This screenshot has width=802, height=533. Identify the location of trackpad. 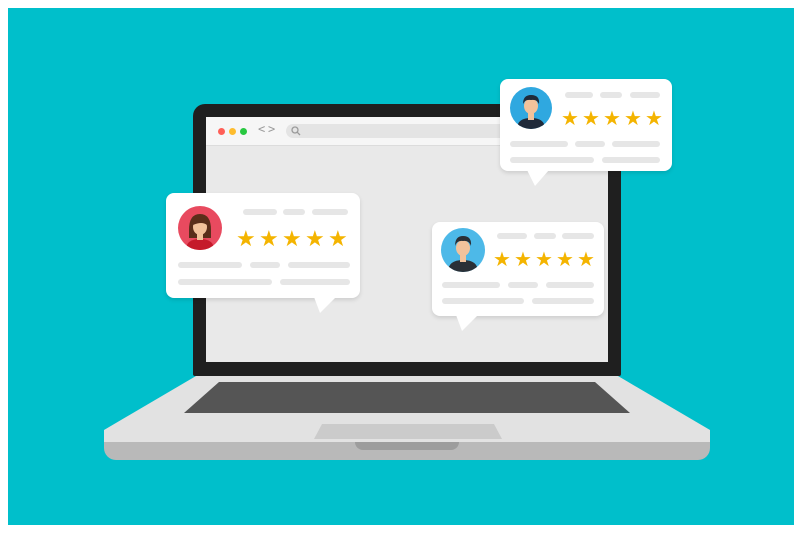
(408, 431).